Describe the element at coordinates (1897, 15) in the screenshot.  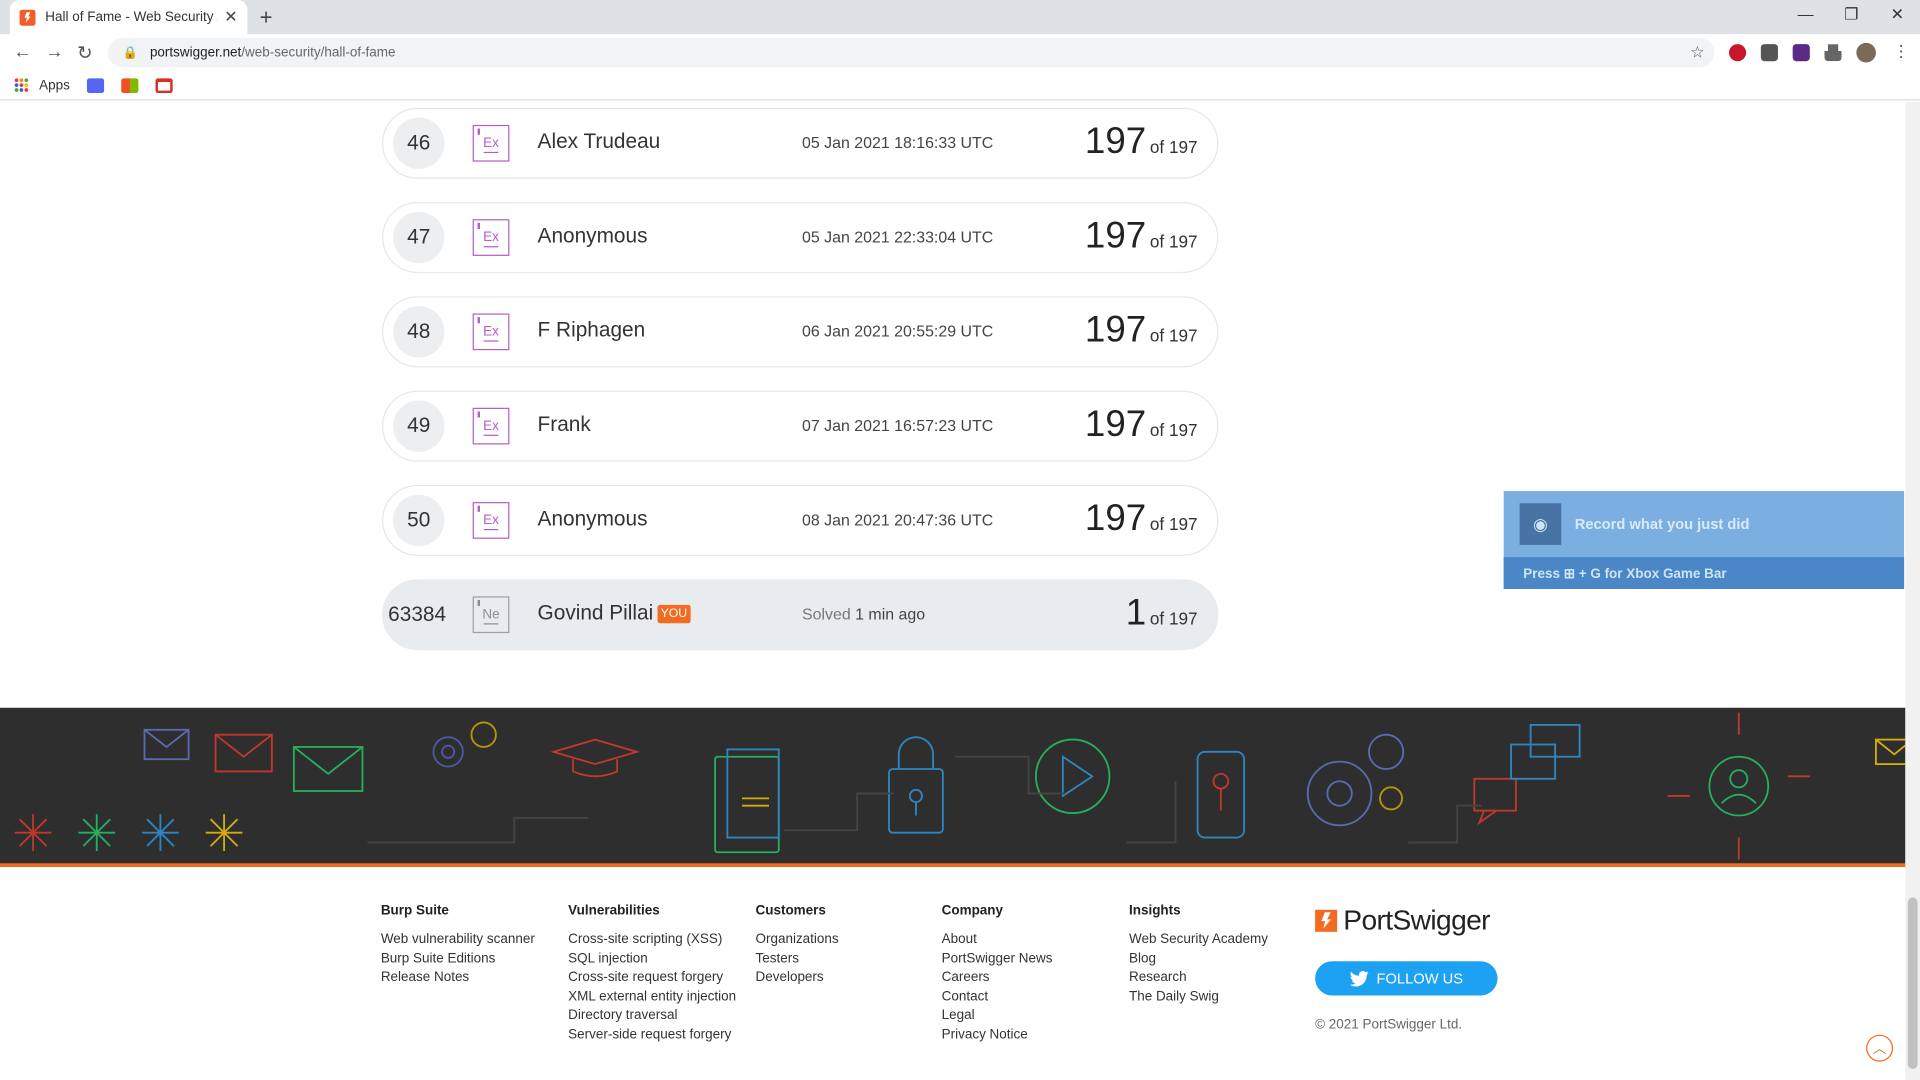
I see `window-close-button: ✕` at that location.